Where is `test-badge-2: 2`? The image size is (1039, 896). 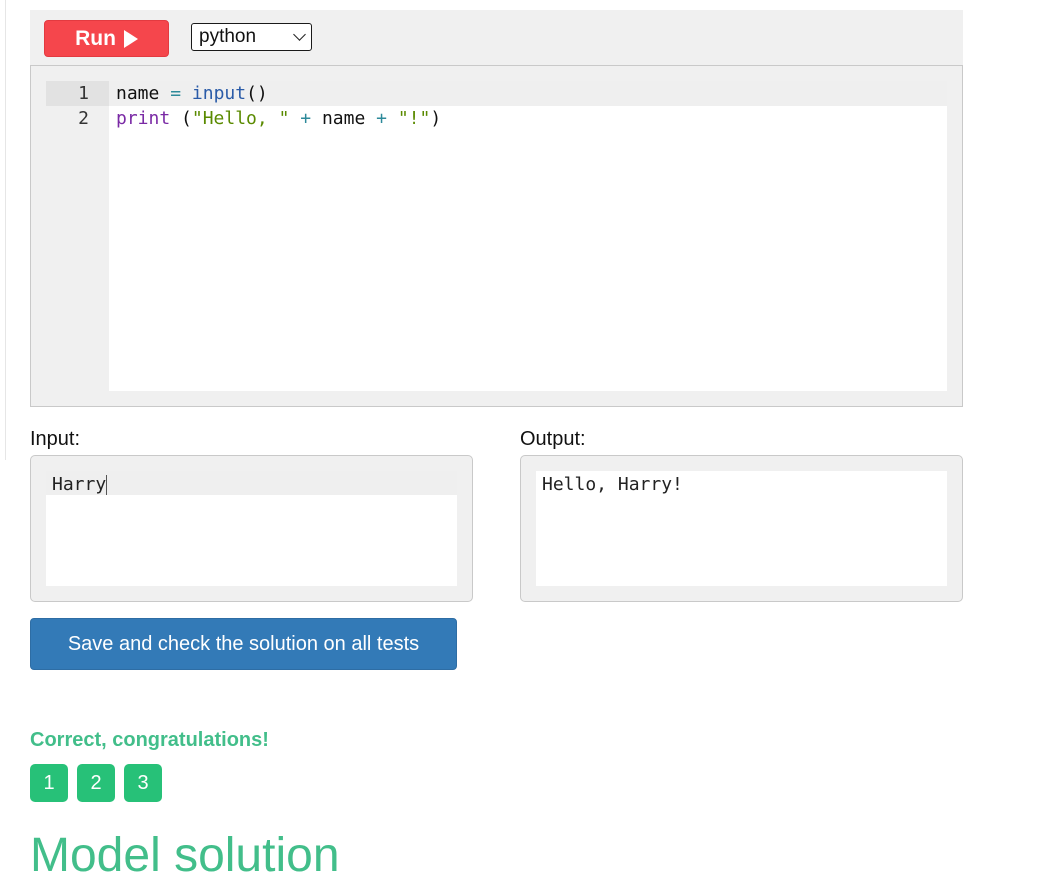
test-badge-2: 2 is located at coordinates (96, 783).